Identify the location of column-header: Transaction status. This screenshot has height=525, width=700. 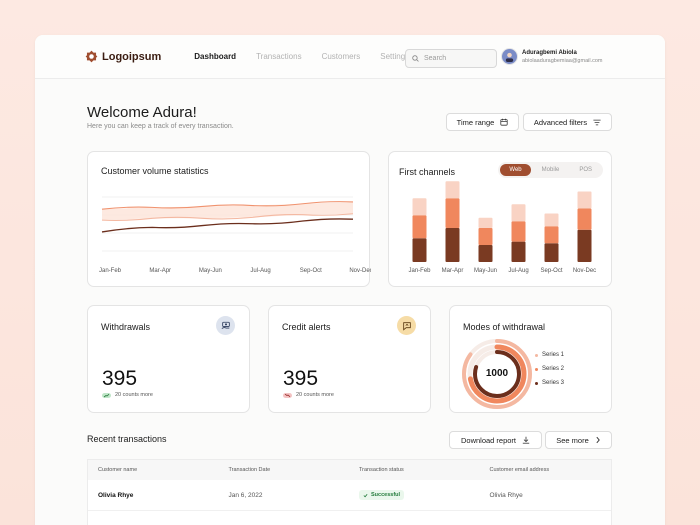
(414, 470).